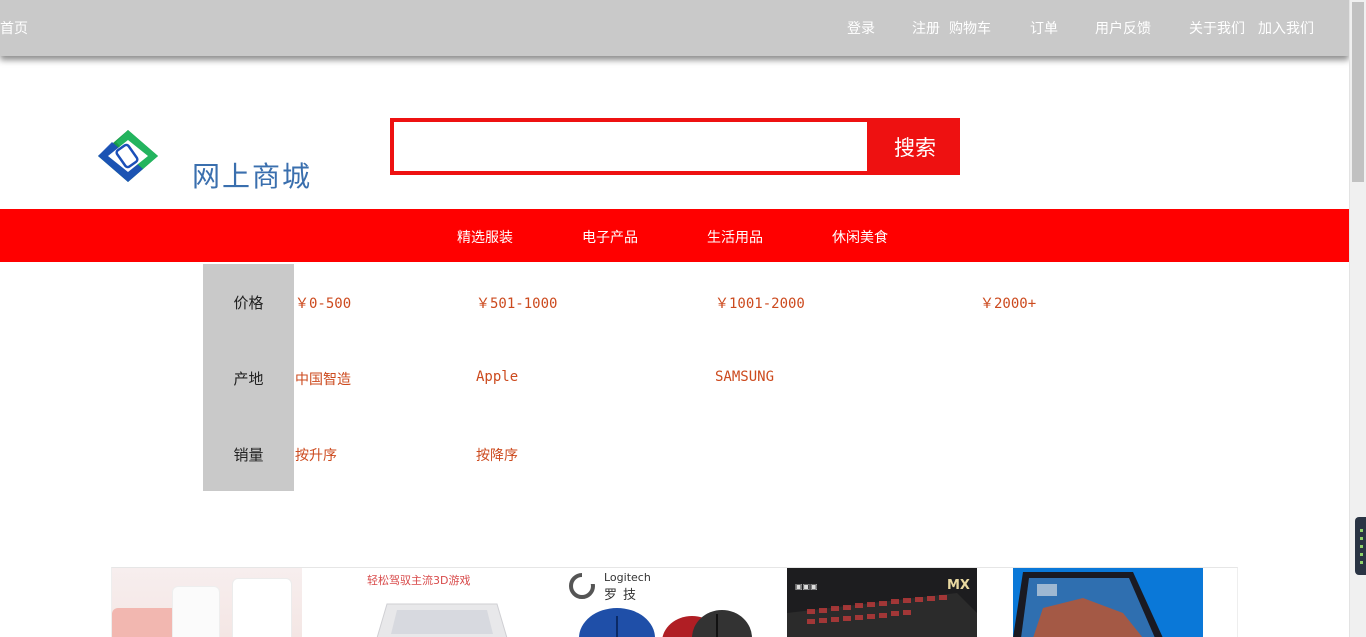  What do you see at coordinates (323, 303) in the screenshot?
I see `filter-price-option: ￥0-500` at bounding box center [323, 303].